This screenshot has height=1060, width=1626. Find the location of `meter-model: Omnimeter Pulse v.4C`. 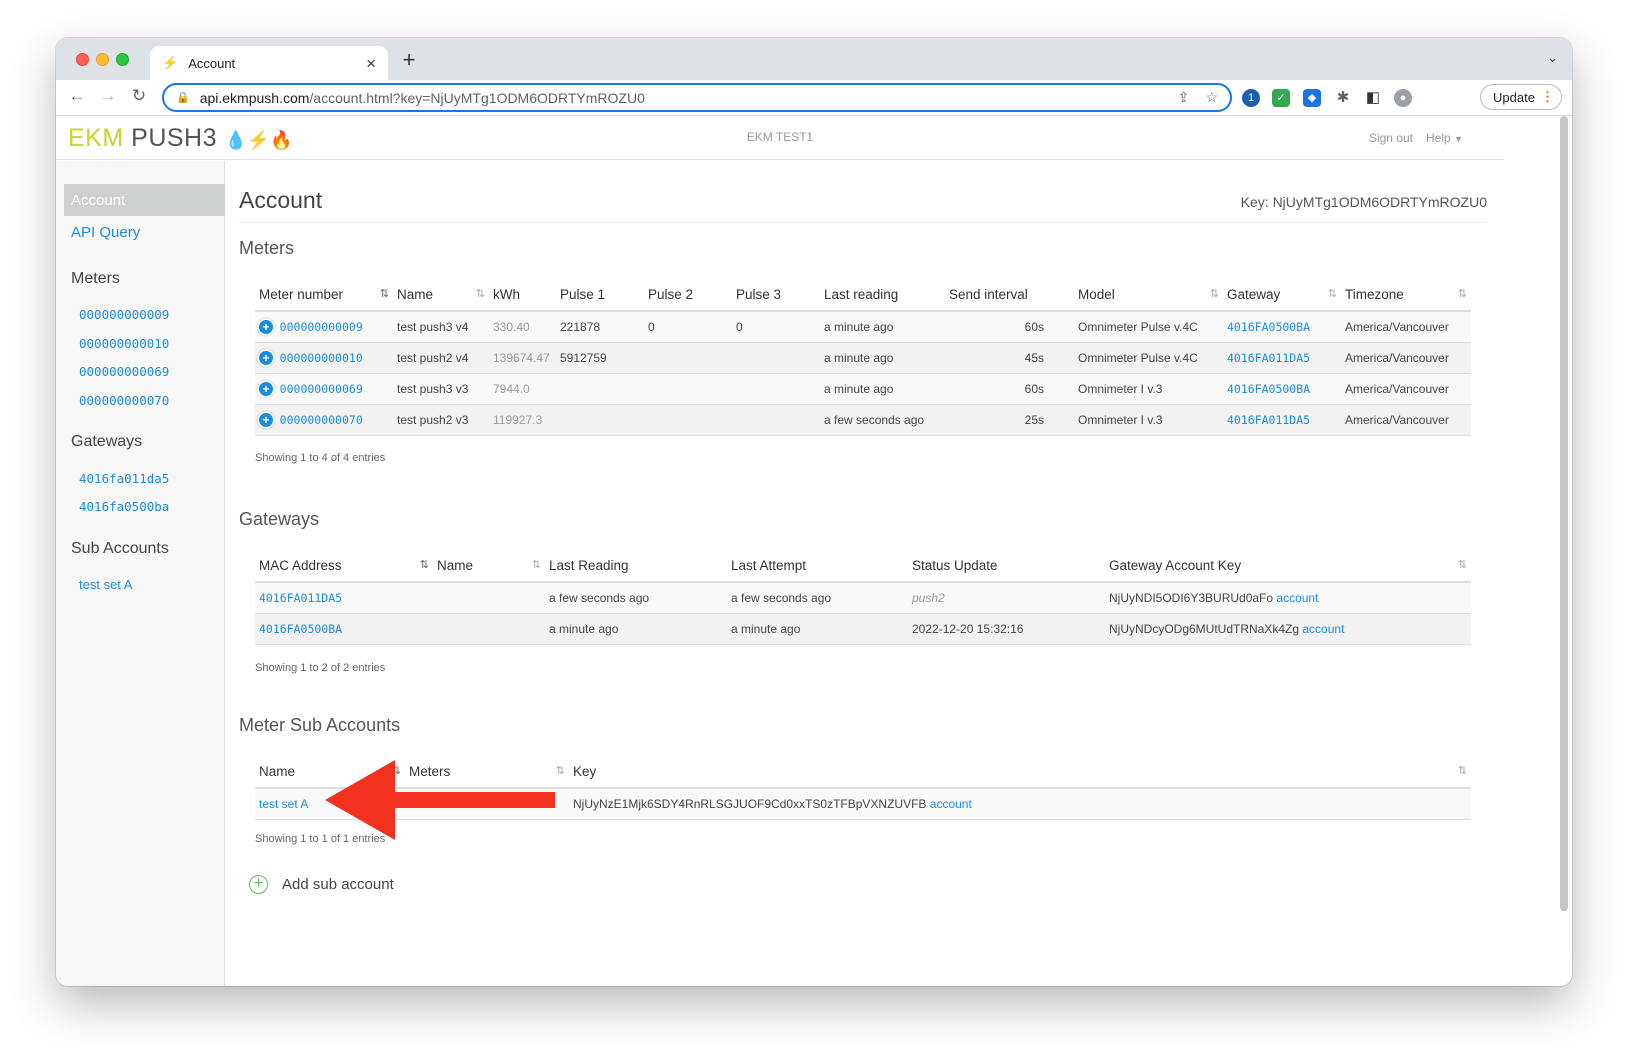

meter-model: Omnimeter Pulse v.4C is located at coordinates (1148, 358).